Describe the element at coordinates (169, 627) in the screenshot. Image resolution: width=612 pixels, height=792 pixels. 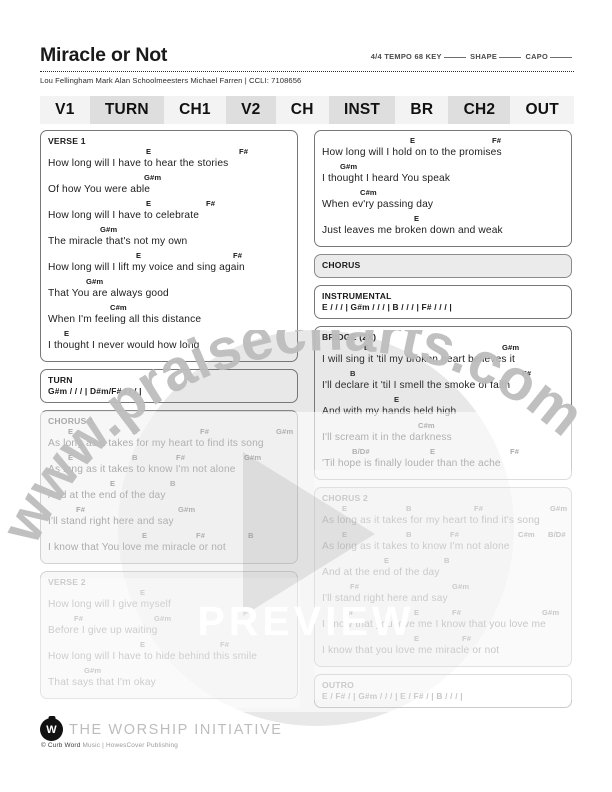
I see `lyric-line: F# G#m Before I give up waiting` at that location.